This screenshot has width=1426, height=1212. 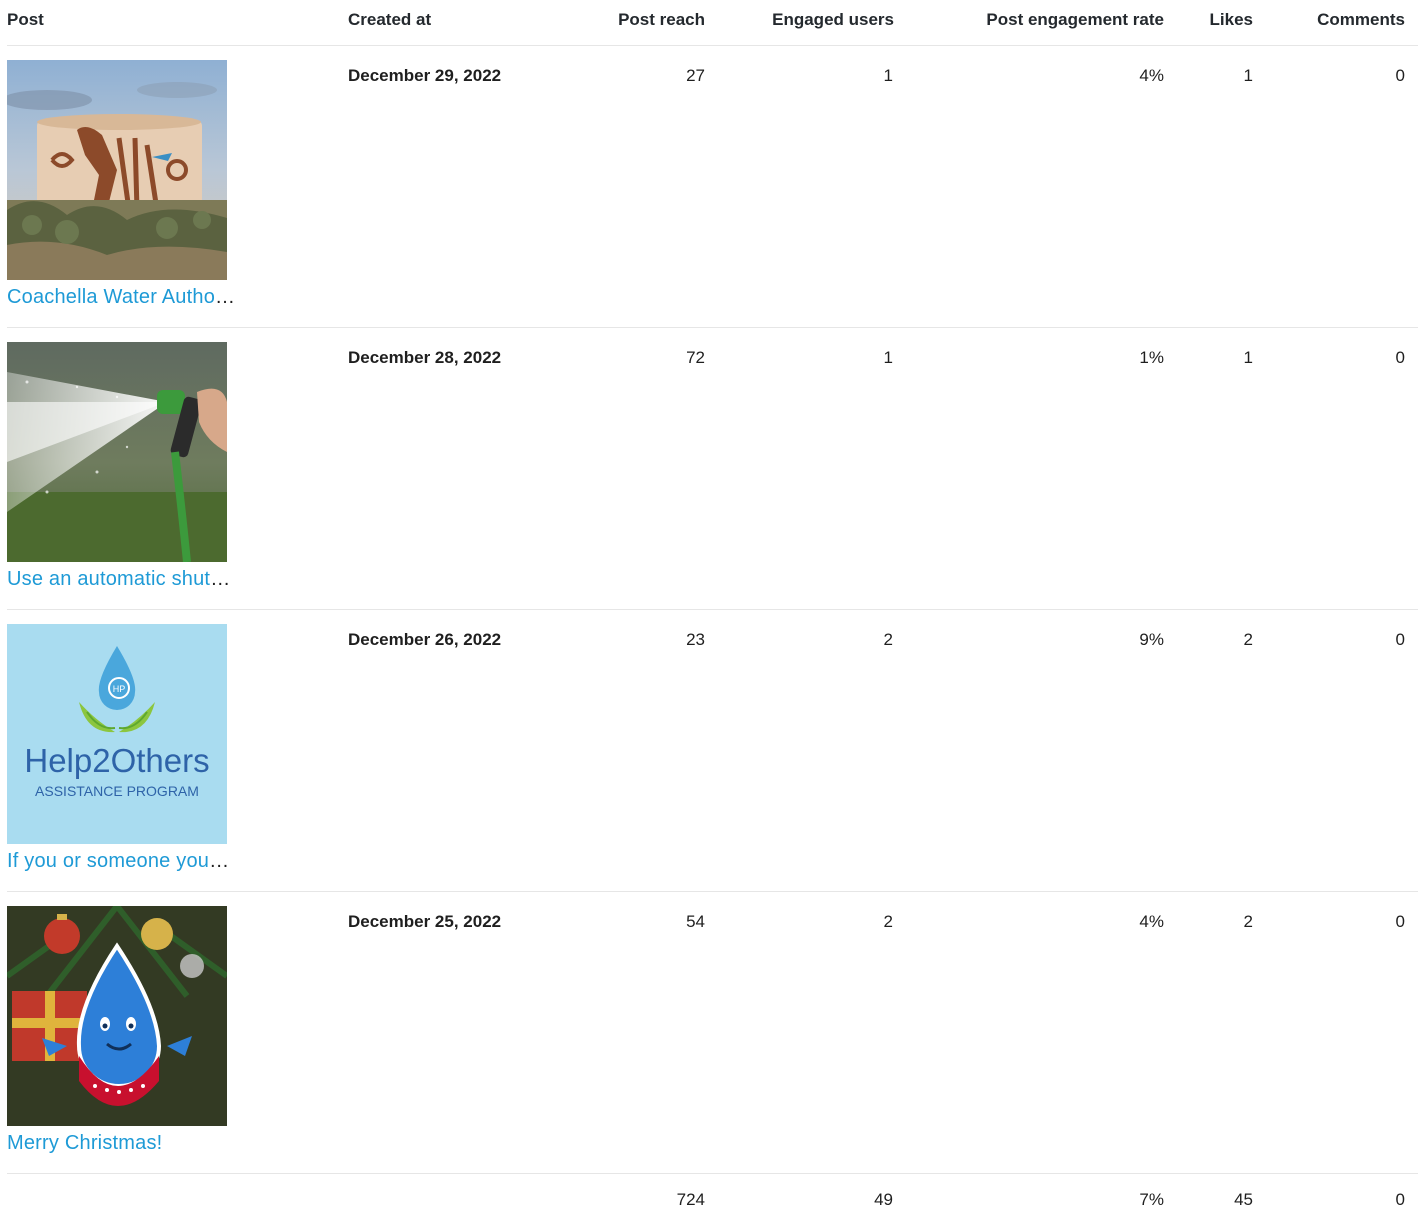 What do you see at coordinates (119, 689) in the screenshot?
I see `logo-badge-text: HP` at bounding box center [119, 689].